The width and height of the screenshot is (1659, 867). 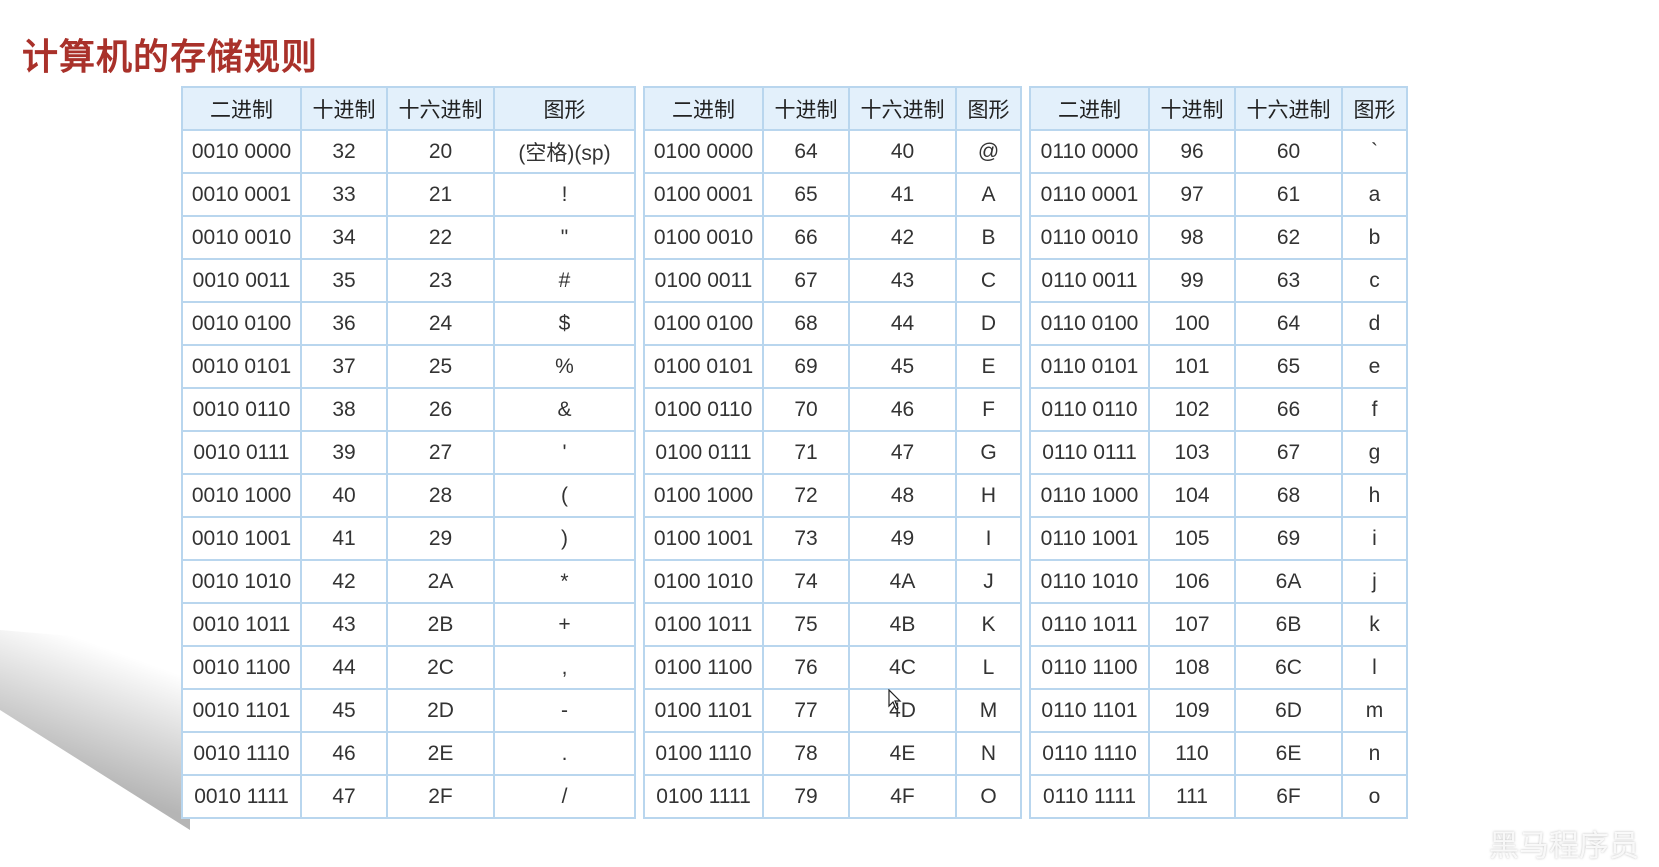 I want to click on table-cell: /, so click(x=564, y=796).